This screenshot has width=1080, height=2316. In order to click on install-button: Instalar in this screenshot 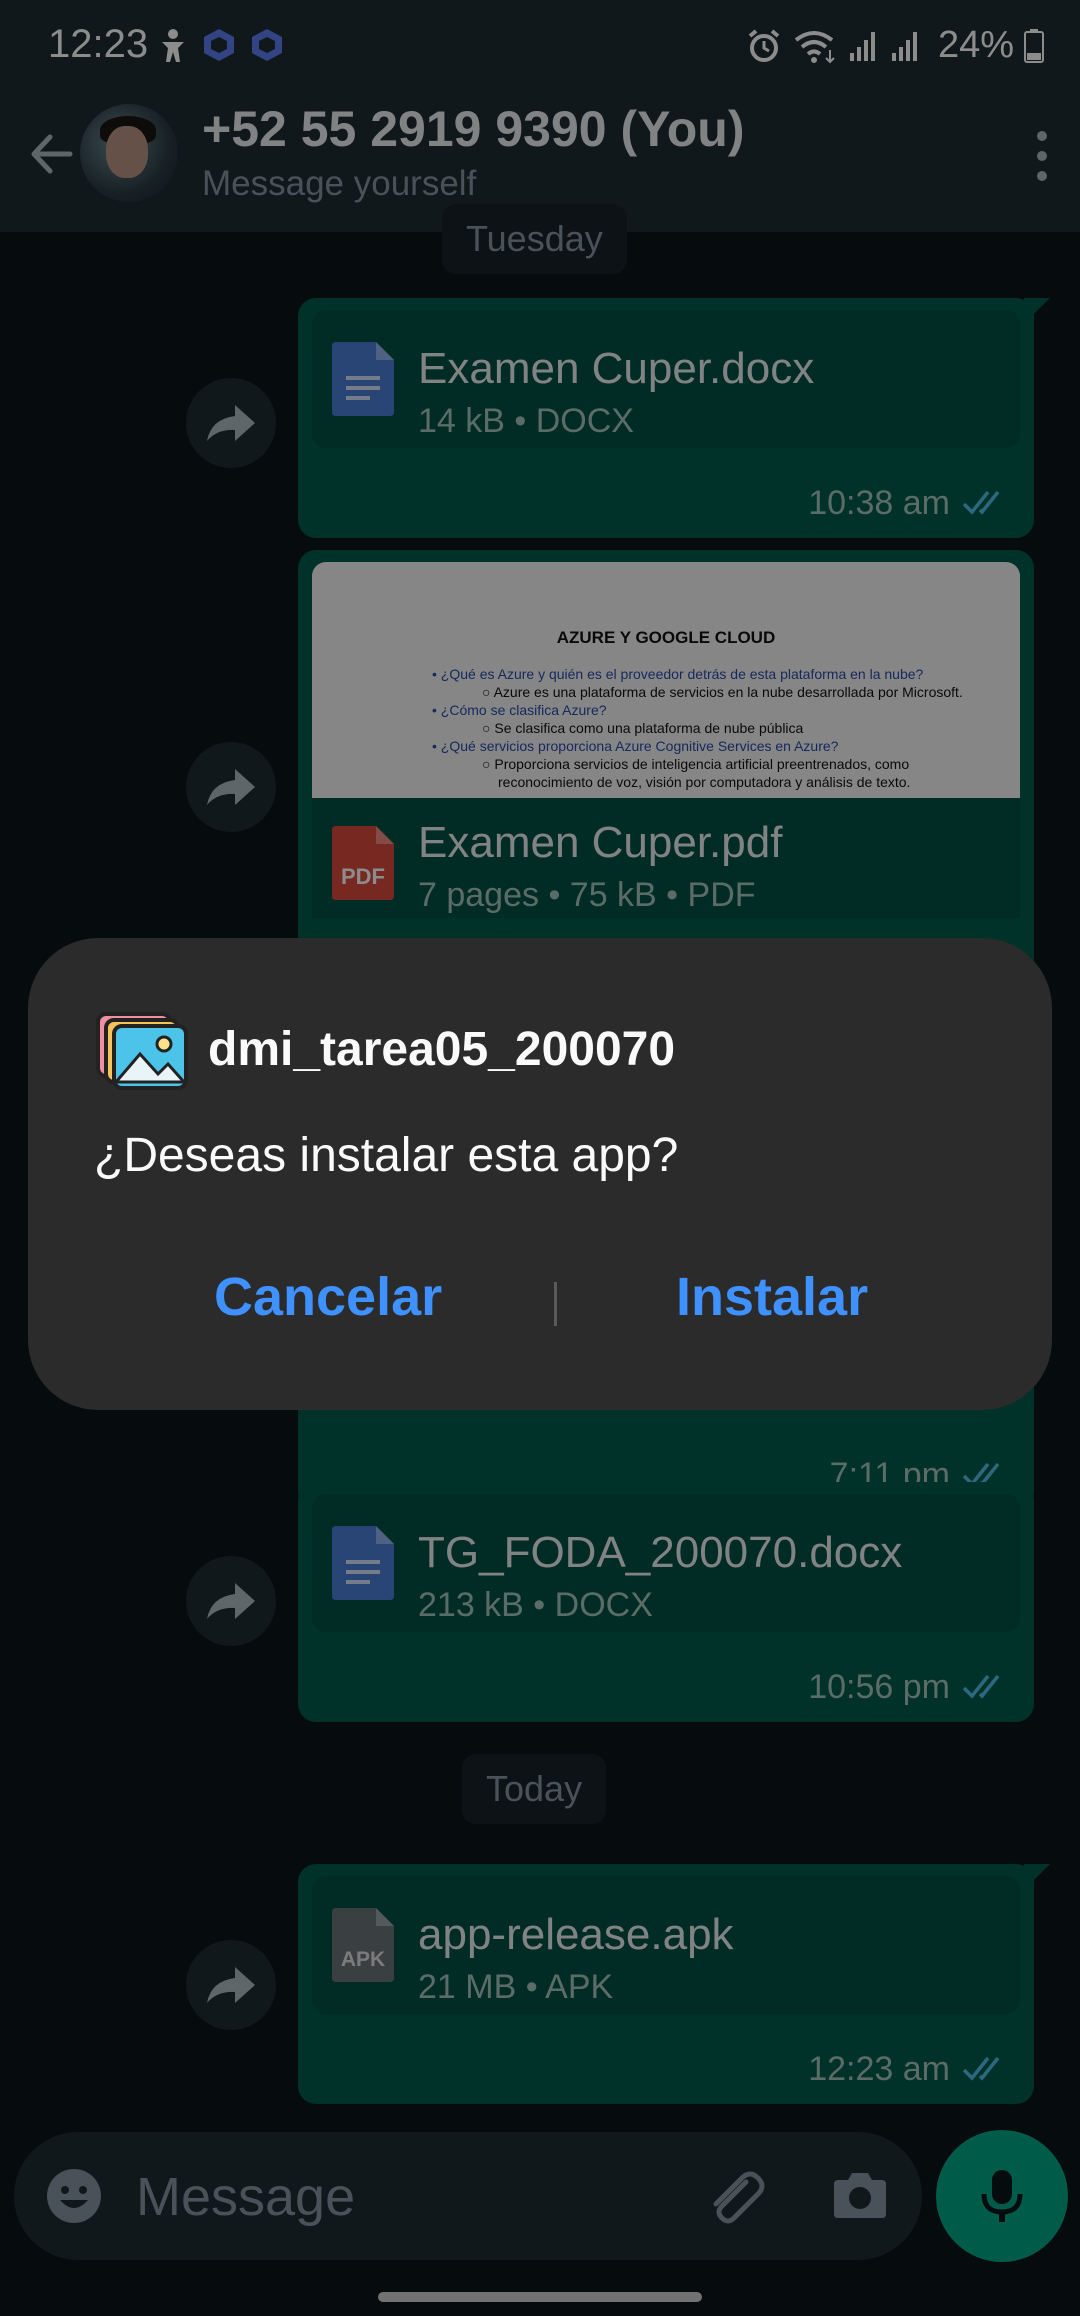, I will do `click(772, 1297)`.